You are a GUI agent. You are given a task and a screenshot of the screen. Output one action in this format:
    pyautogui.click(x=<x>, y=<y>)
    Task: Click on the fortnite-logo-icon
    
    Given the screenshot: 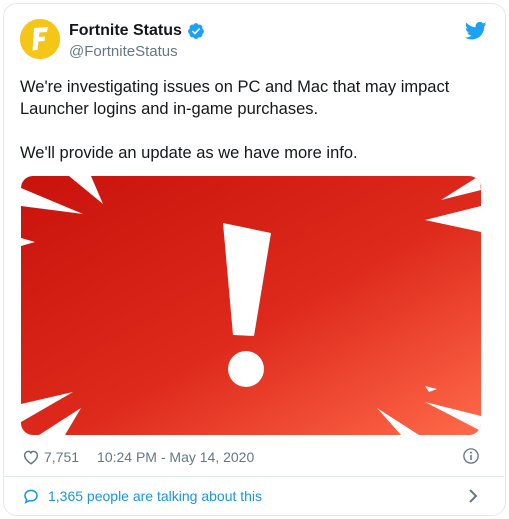 What is the action you would take?
    pyautogui.click(x=40, y=39)
    